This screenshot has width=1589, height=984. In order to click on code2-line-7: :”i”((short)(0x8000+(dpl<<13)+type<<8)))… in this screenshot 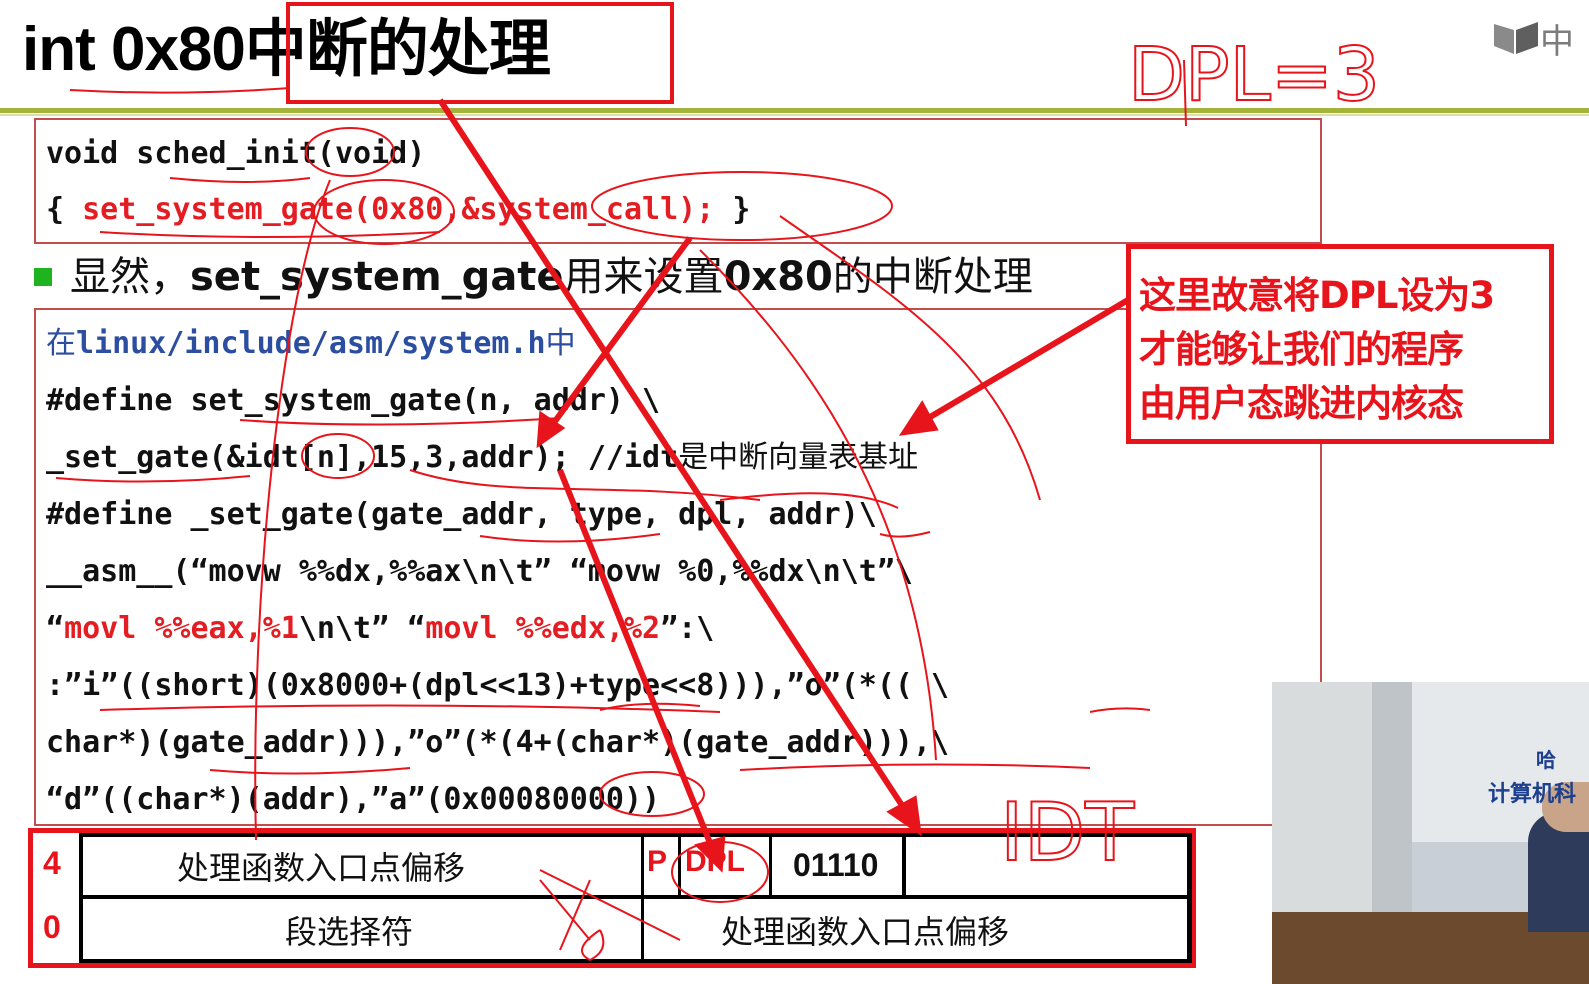, I will do `click(498, 685)`.